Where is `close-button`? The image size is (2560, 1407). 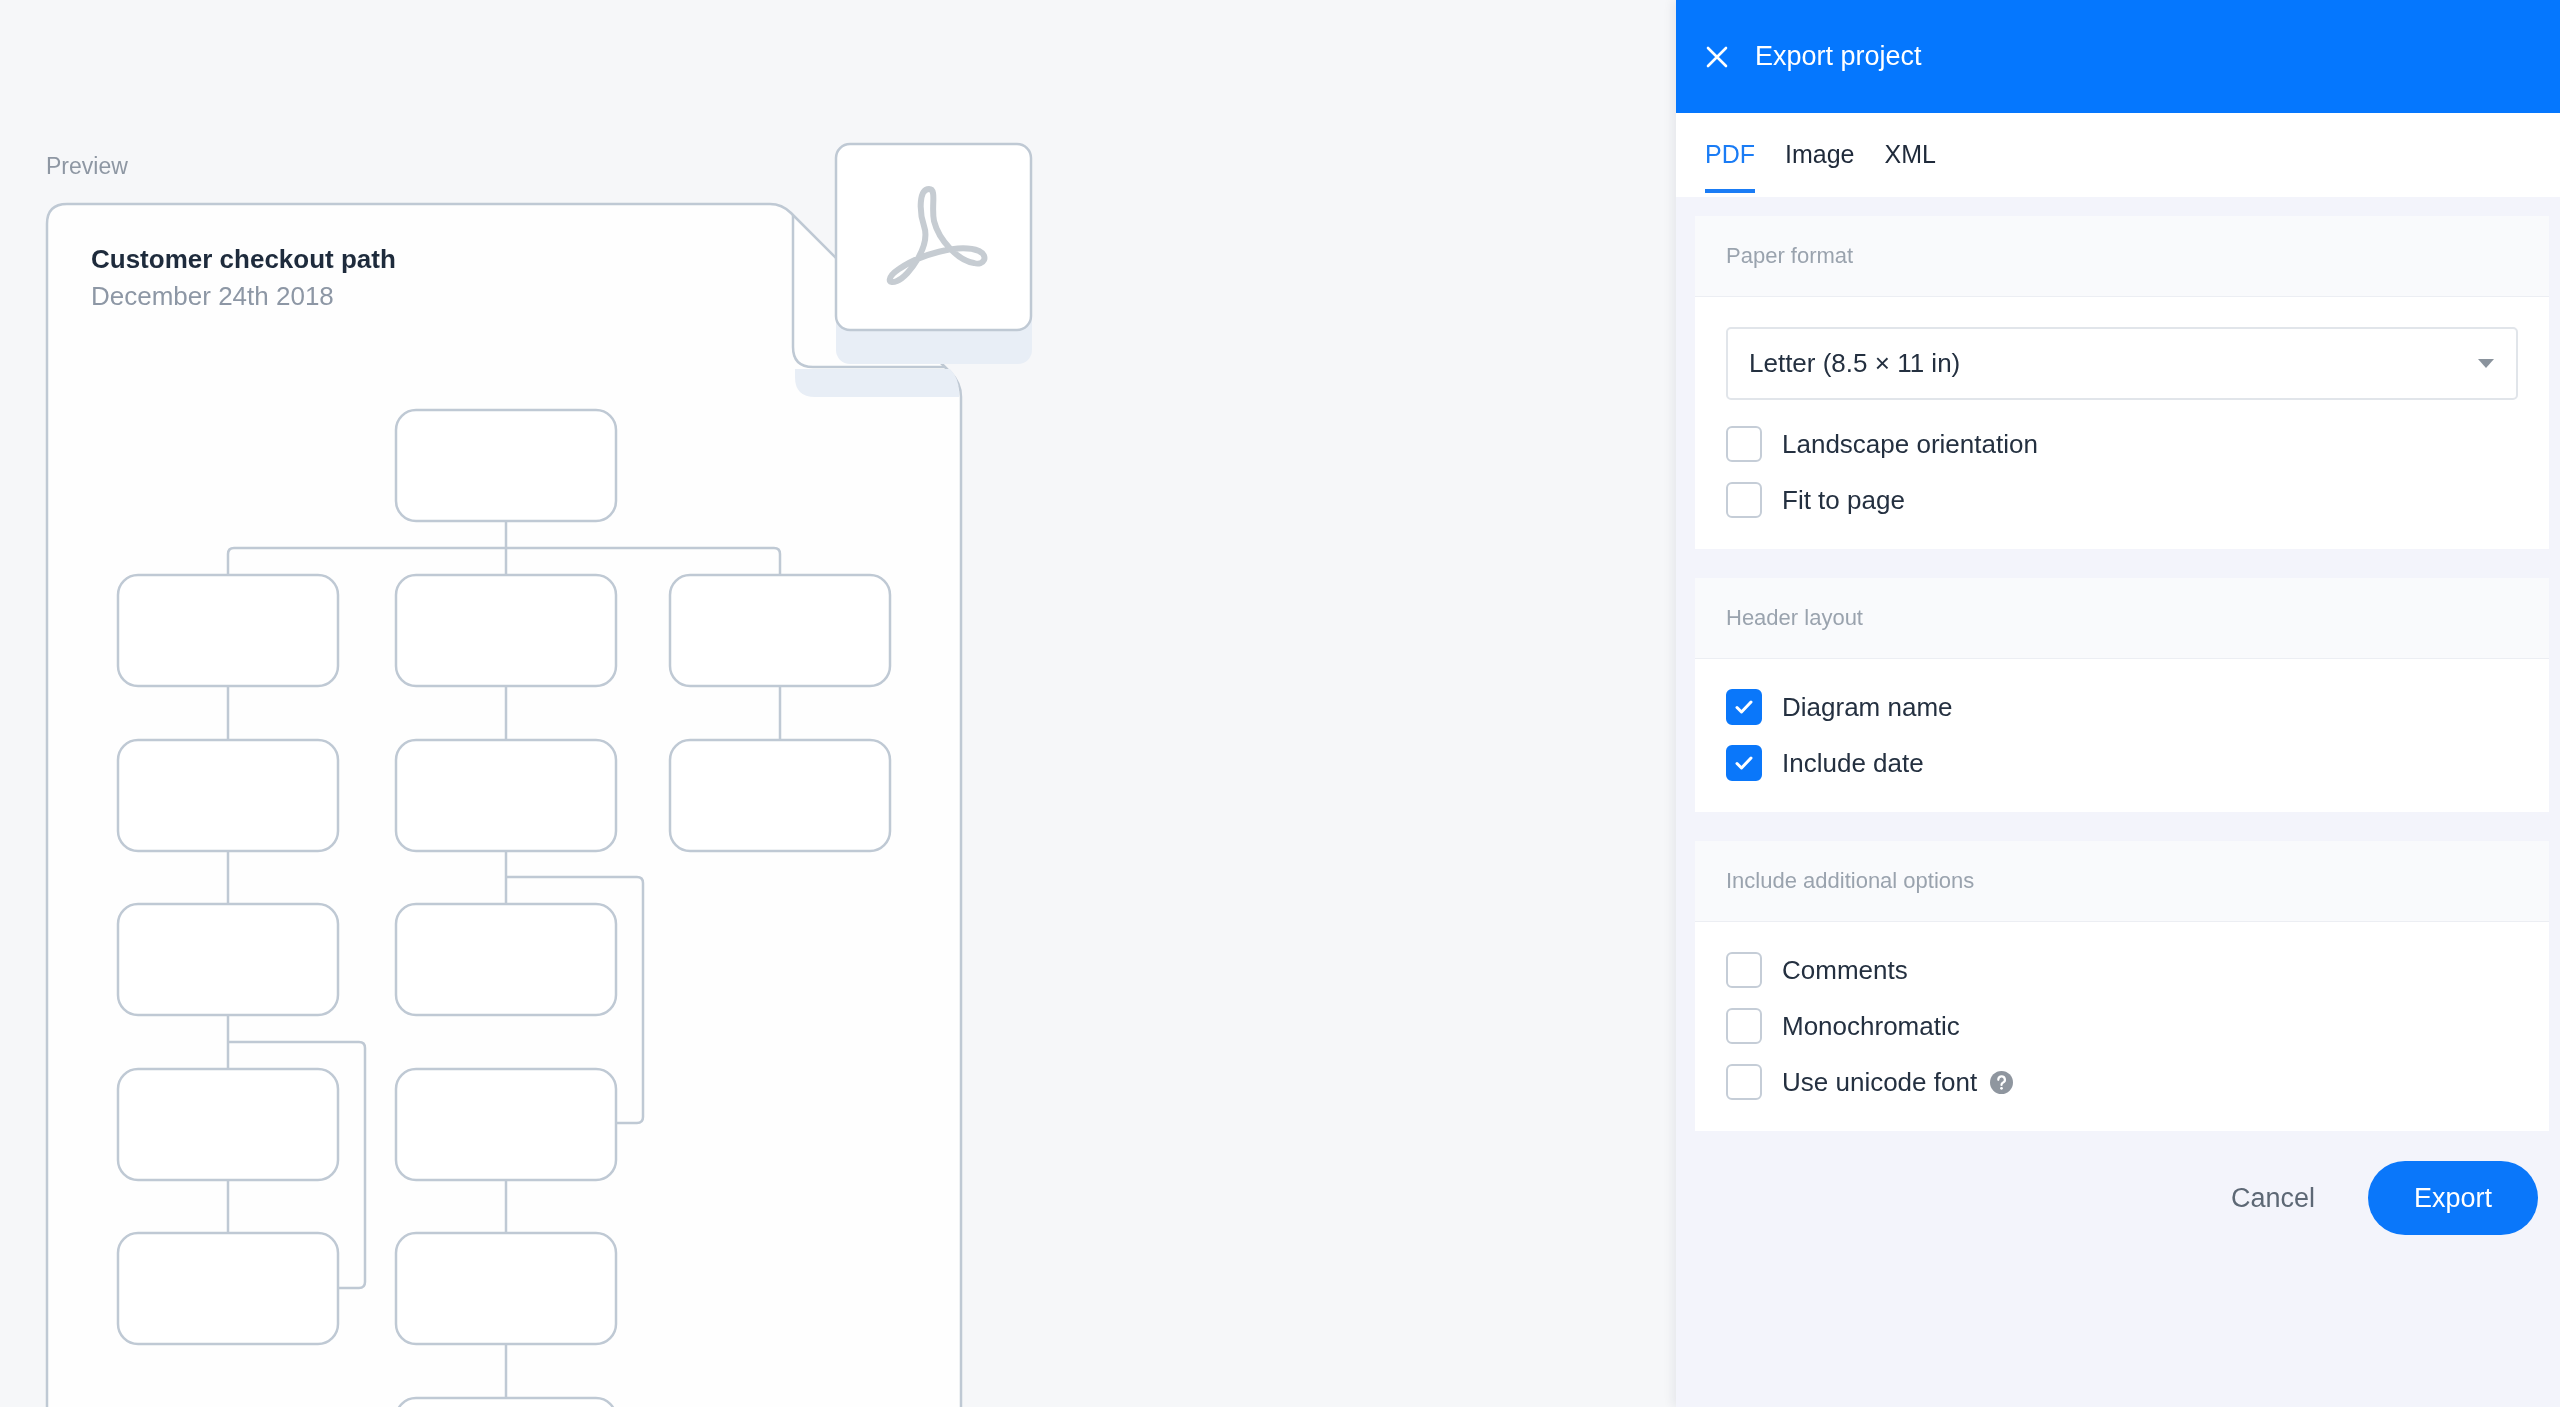
close-button is located at coordinates (1717, 56).